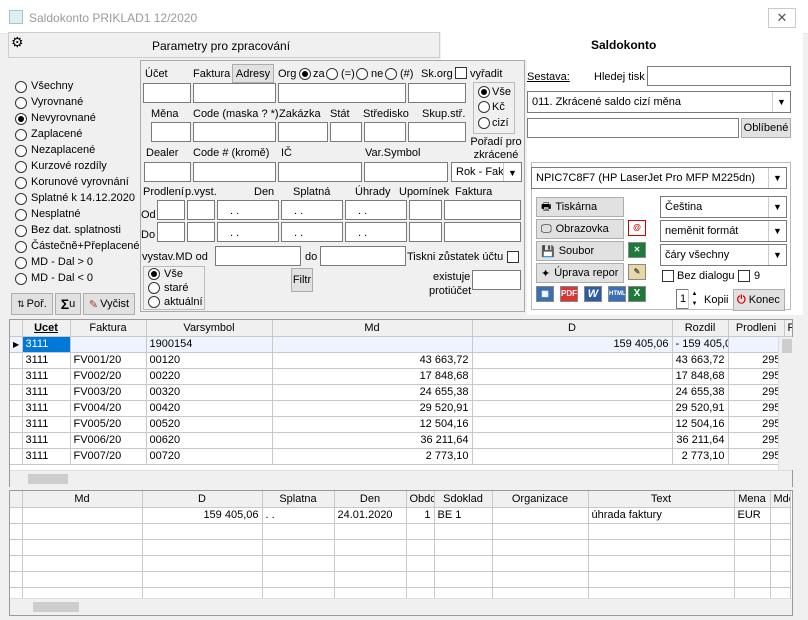  What do you see at coordinates (540, 499) in the screenshot?
I see `column-header: Organizace` at bounding box center [540, 499].